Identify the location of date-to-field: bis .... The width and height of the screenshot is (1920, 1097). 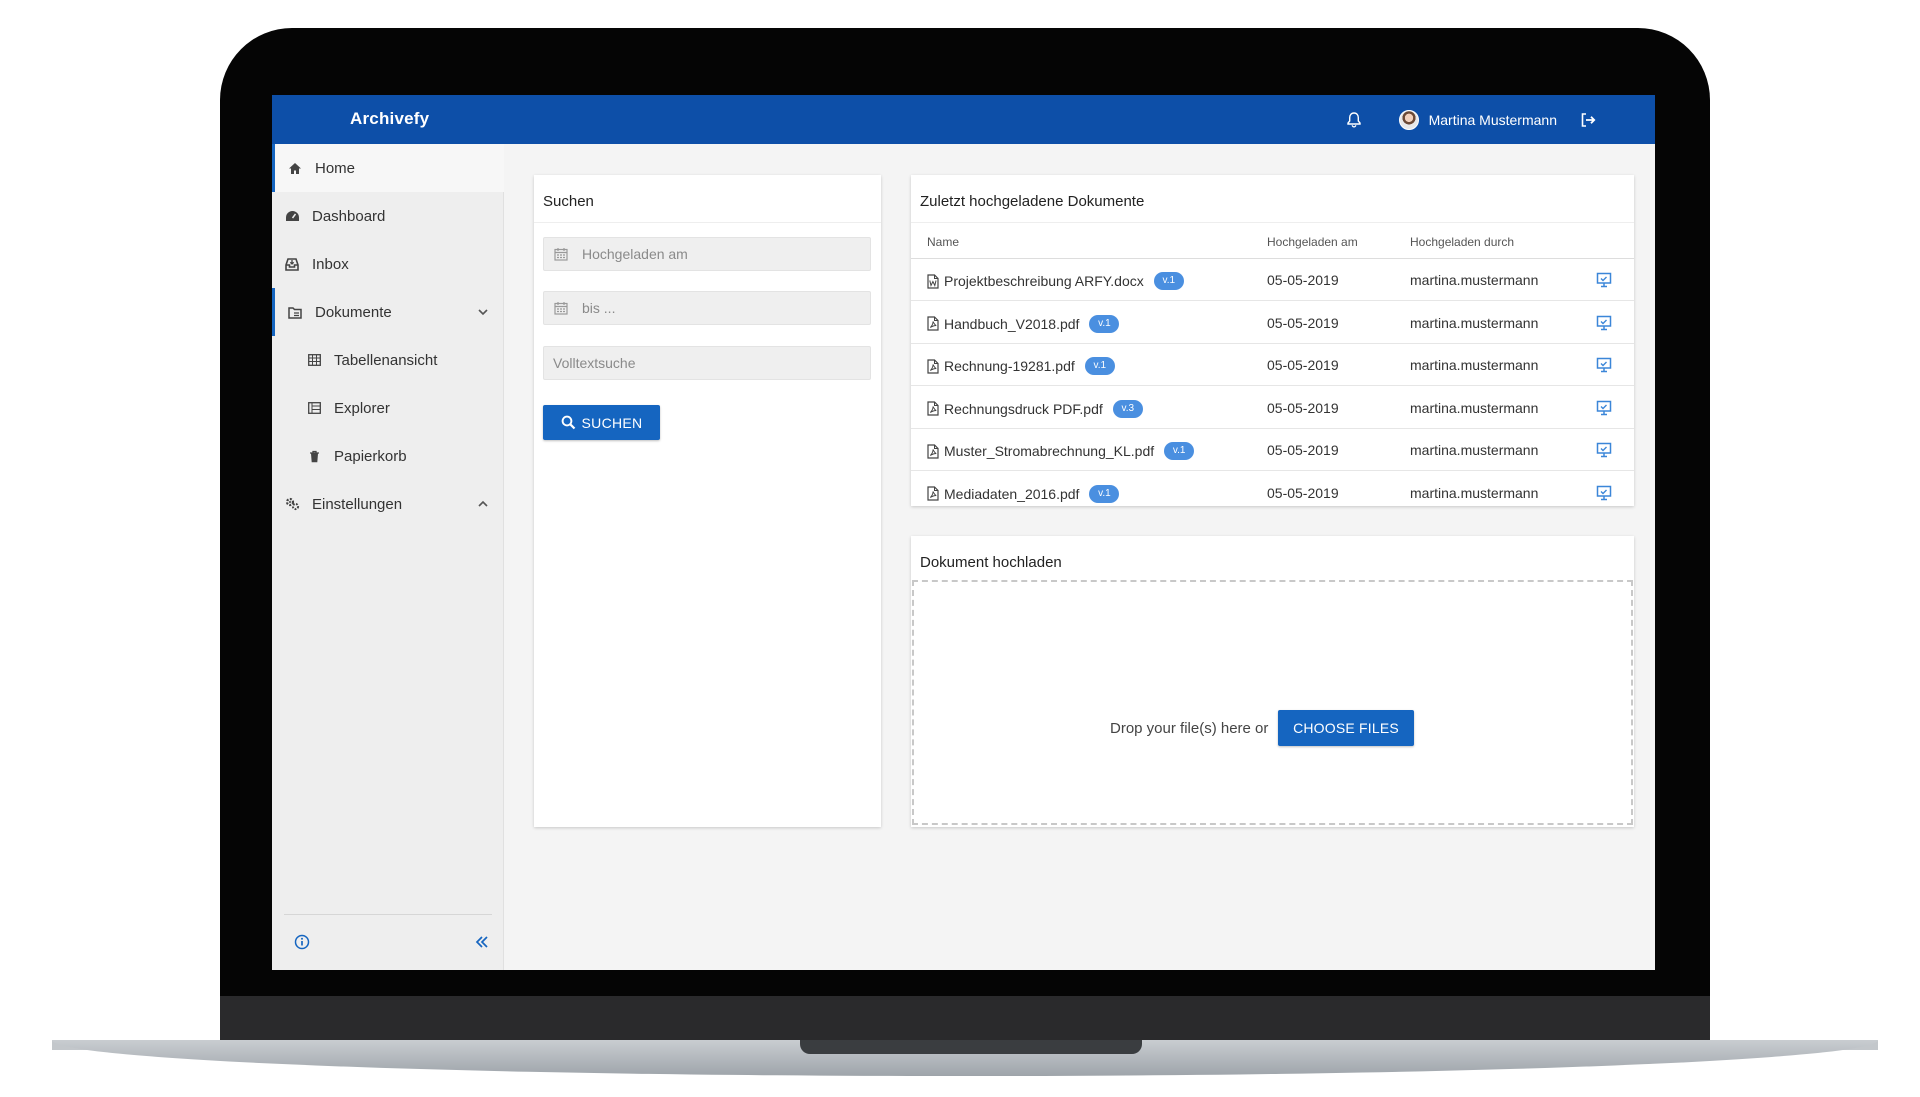
(707, 308).